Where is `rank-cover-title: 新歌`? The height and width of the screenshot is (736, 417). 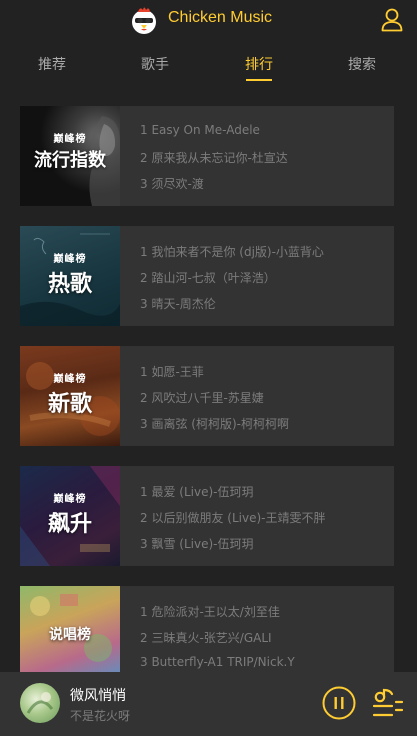
rank-cover-title: 新歌 is located at coordinates (69, 404).